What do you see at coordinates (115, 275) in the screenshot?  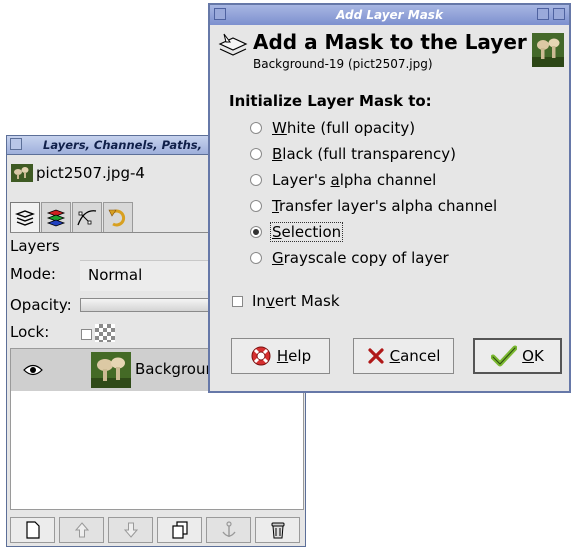 I see `mode-value: Normal` at bounding box center [115, 275].